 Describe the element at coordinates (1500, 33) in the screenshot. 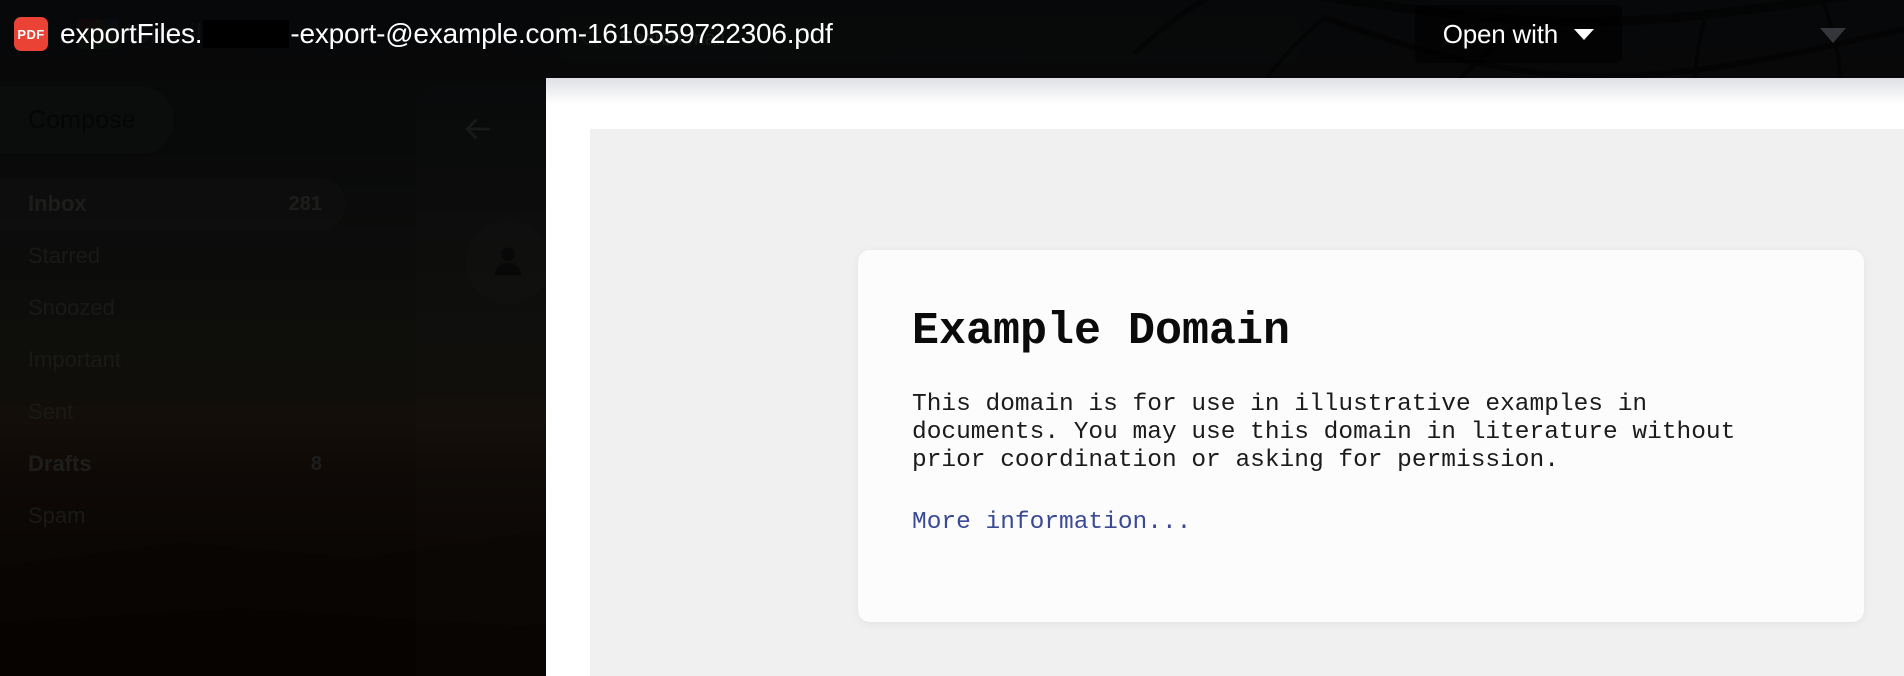

I see `open-with-label: Open with` at that location.